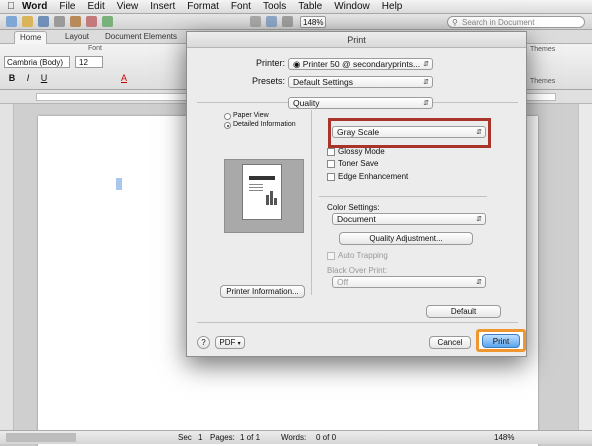 Image resolution: width=592 pixels, height=446 pixels. What do you see at coordinates (12, 78) in the screenshot?
I see `bold-icon: B` at bounding box center [12, 78].